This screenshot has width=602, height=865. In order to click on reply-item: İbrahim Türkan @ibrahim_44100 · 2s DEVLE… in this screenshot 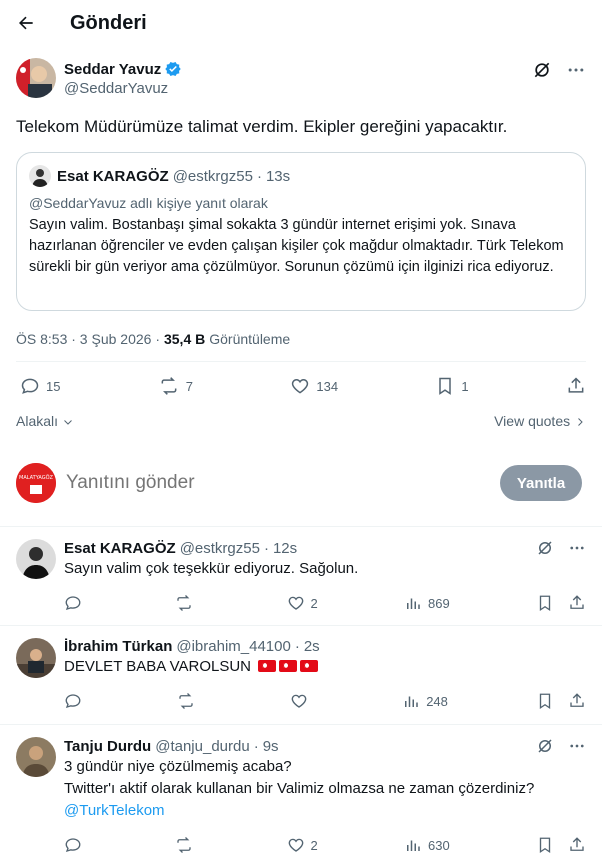, I will do `click(301, 674)`.